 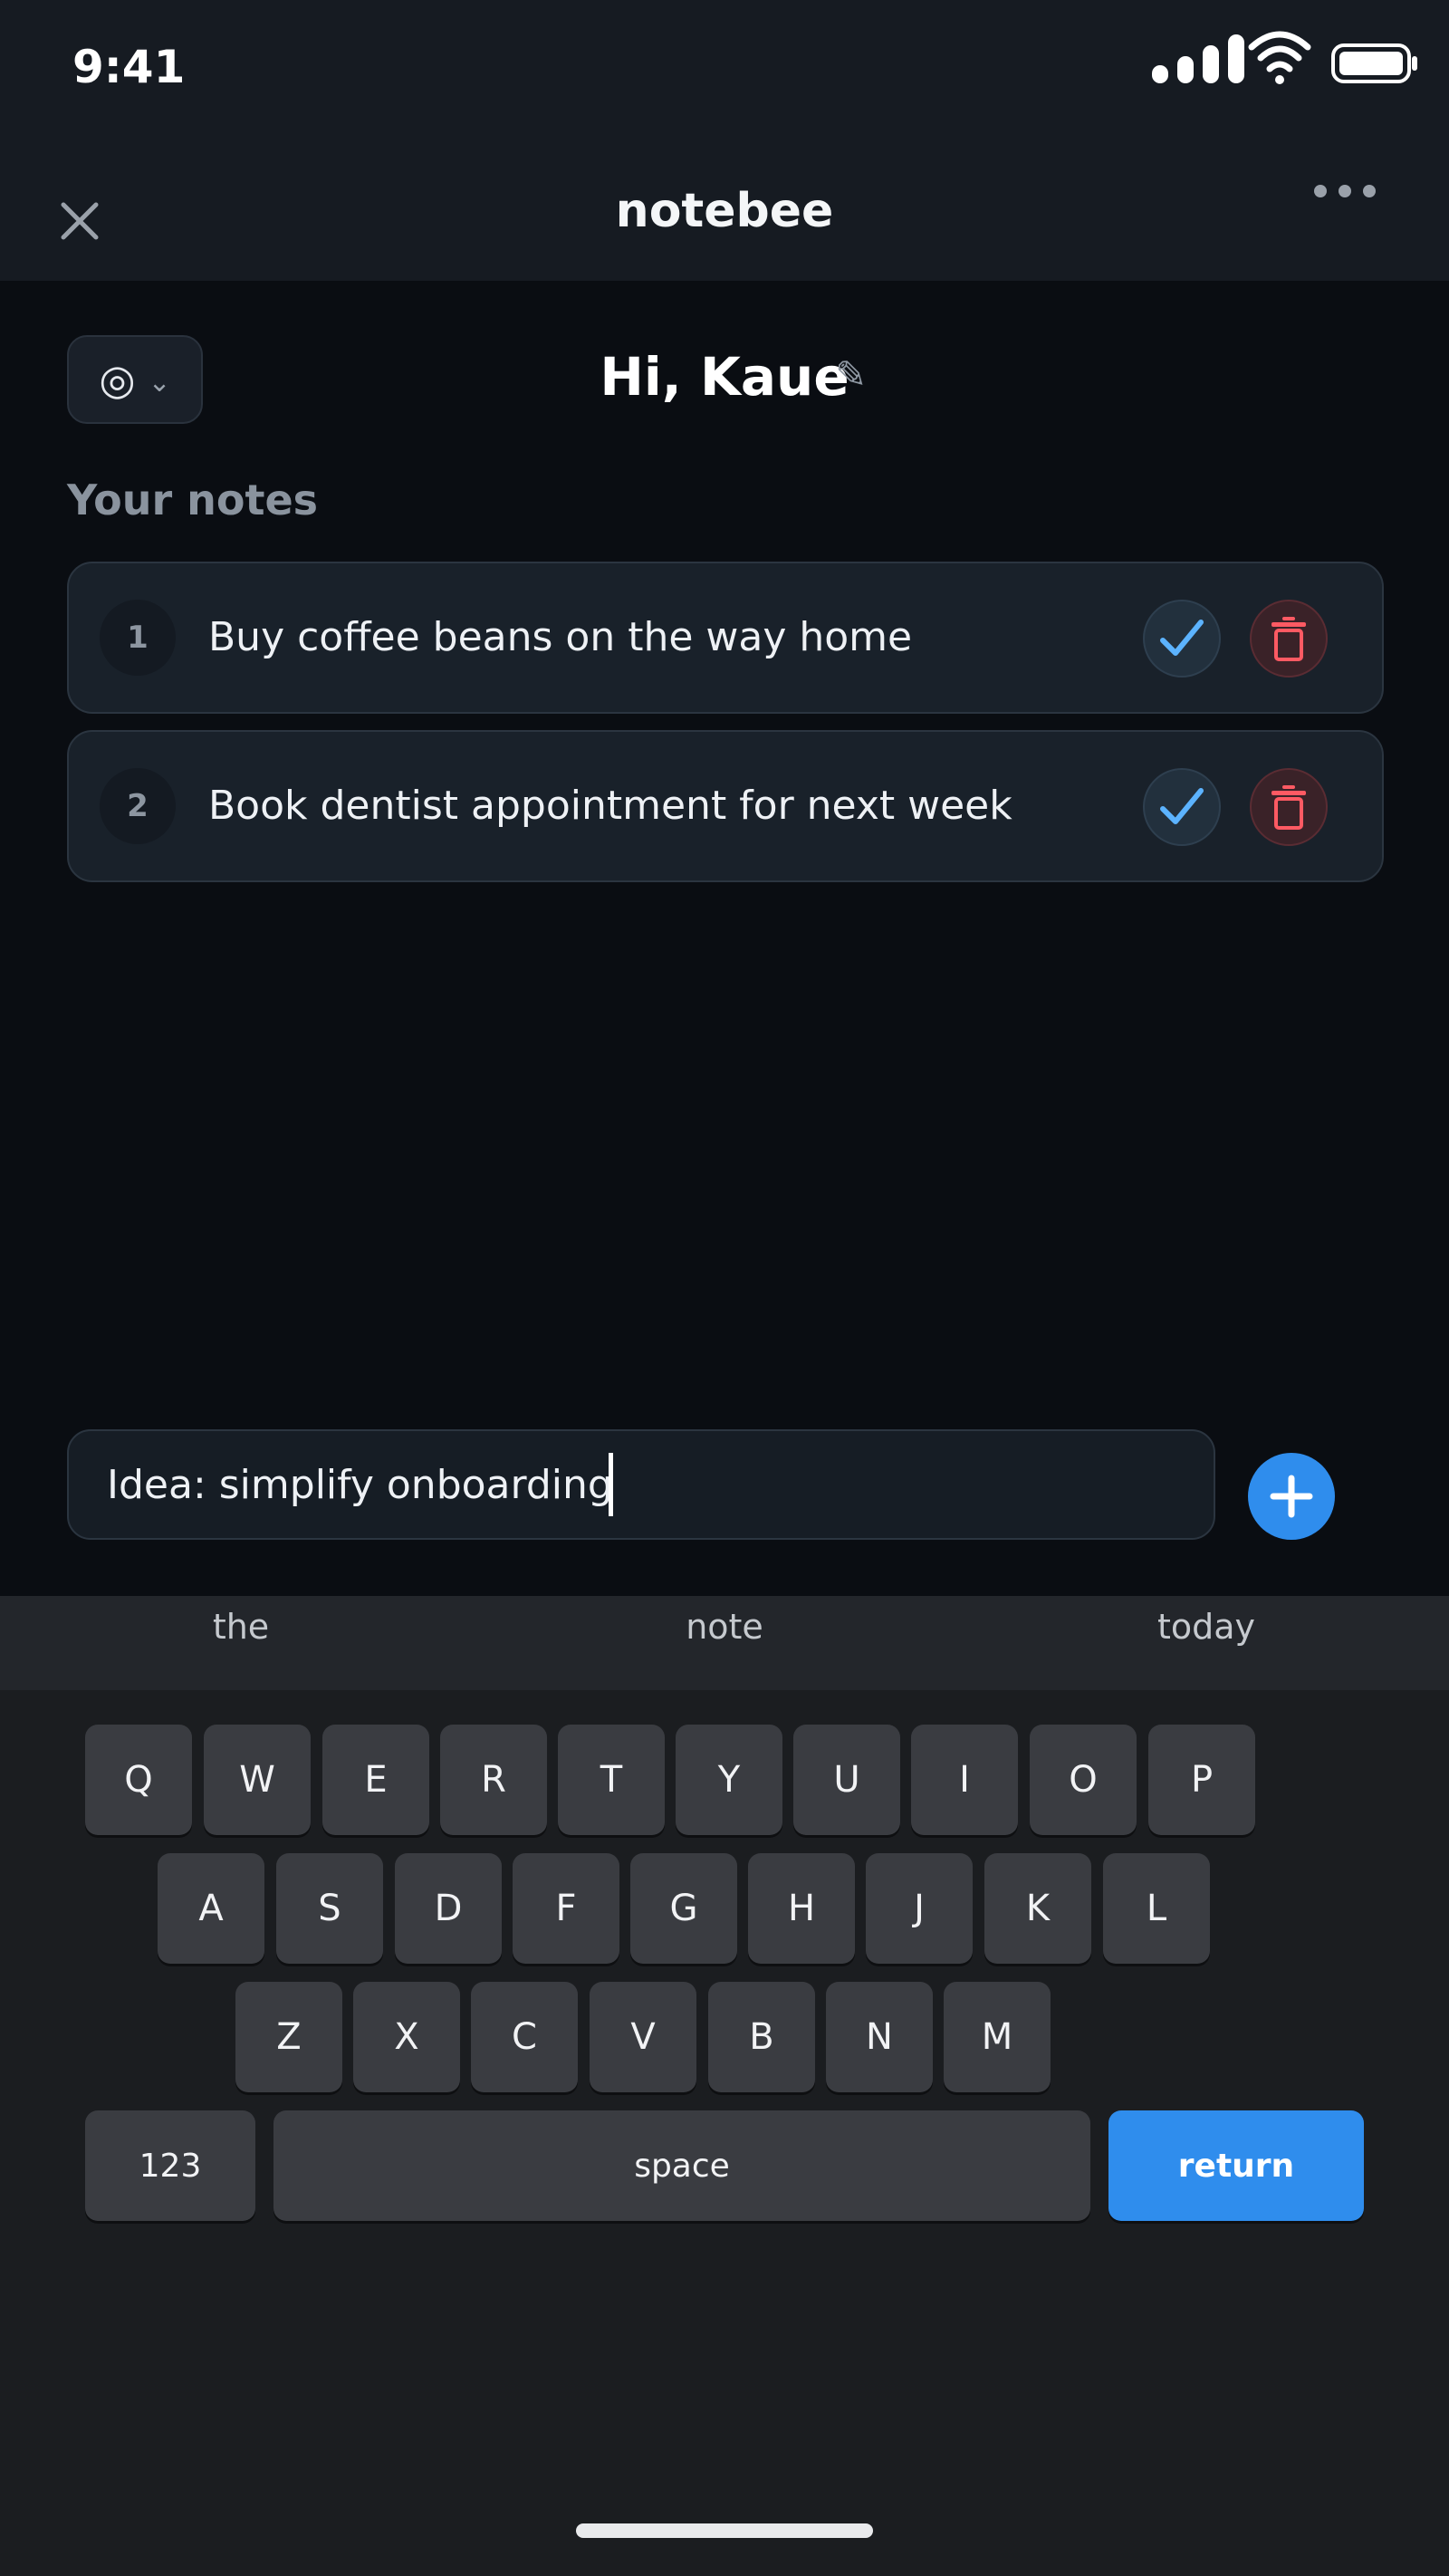 I want to click on key-a: A, so click(x=211, y=1908).